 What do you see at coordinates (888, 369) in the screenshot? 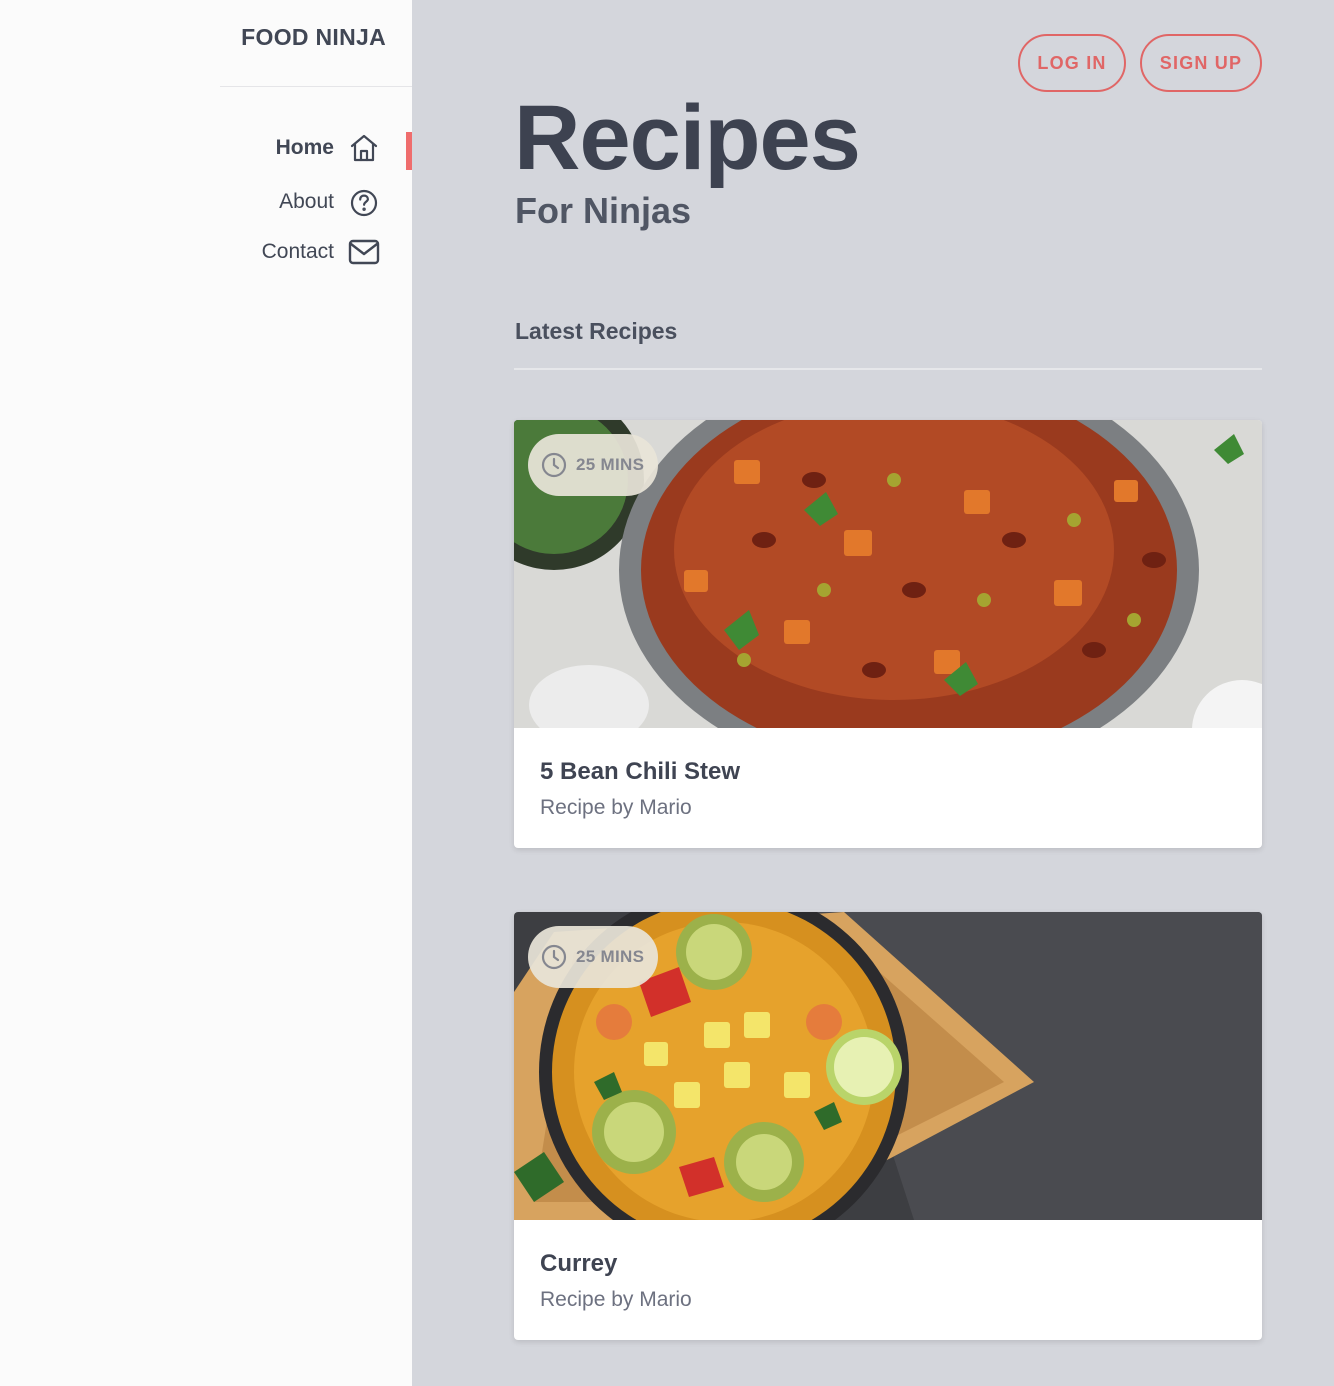
I see `section-divider` at bounding box center [888, 369].